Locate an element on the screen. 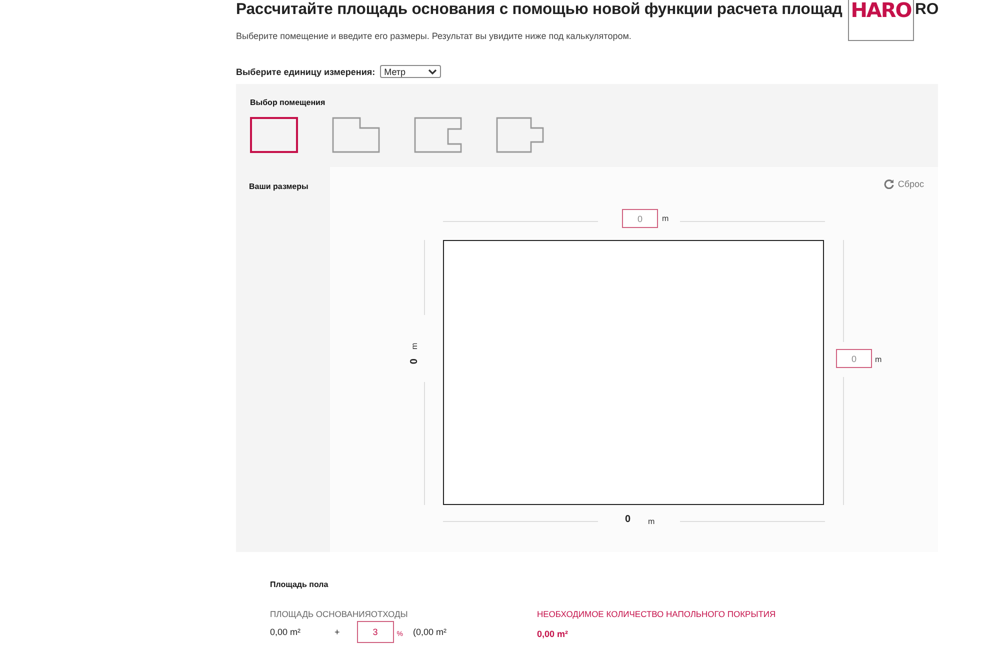  caret-icon is located at coordinates (433, 71).